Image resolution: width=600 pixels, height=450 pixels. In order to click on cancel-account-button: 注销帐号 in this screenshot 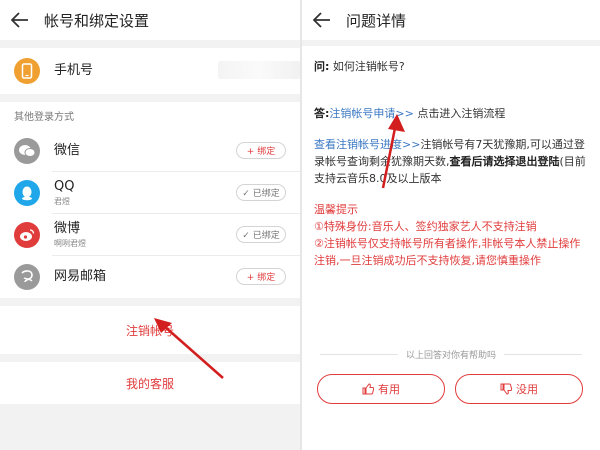, I will do `click(150, 330)`.